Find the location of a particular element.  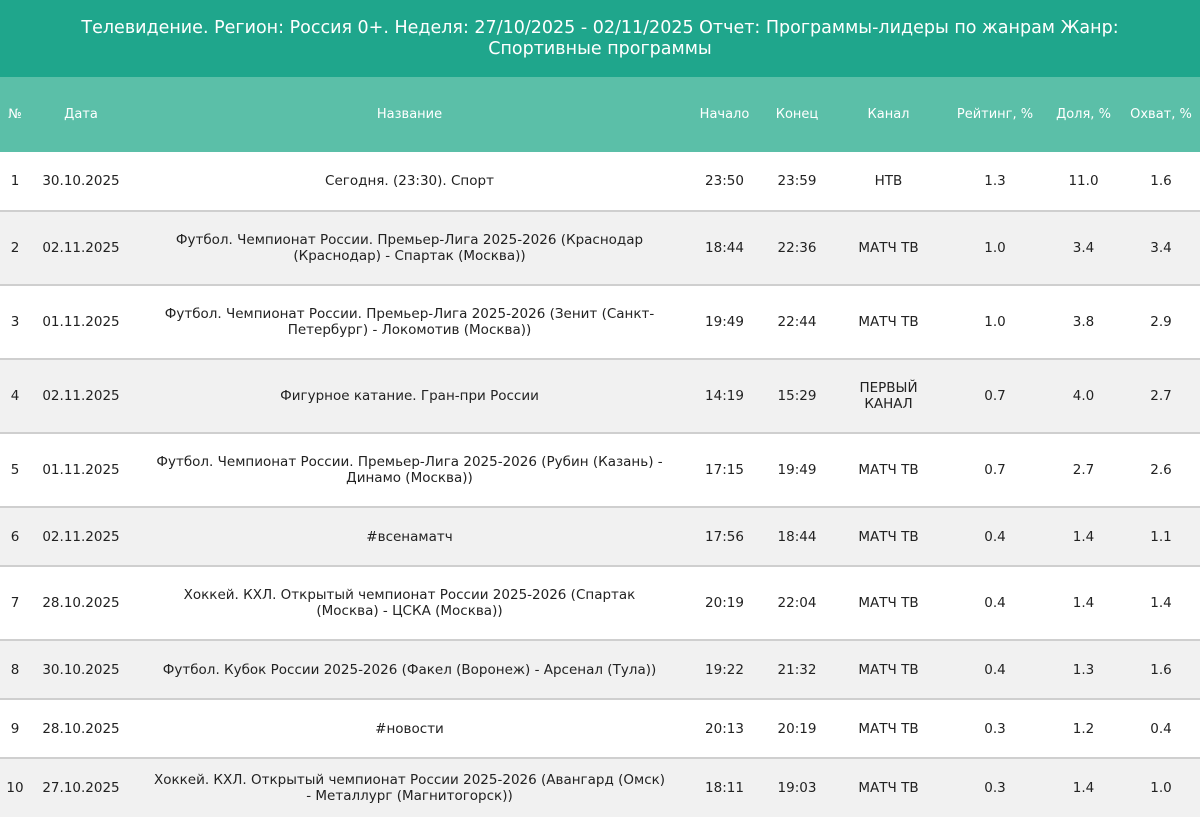

cell-number: 8 is located at coordinates (15, 670).